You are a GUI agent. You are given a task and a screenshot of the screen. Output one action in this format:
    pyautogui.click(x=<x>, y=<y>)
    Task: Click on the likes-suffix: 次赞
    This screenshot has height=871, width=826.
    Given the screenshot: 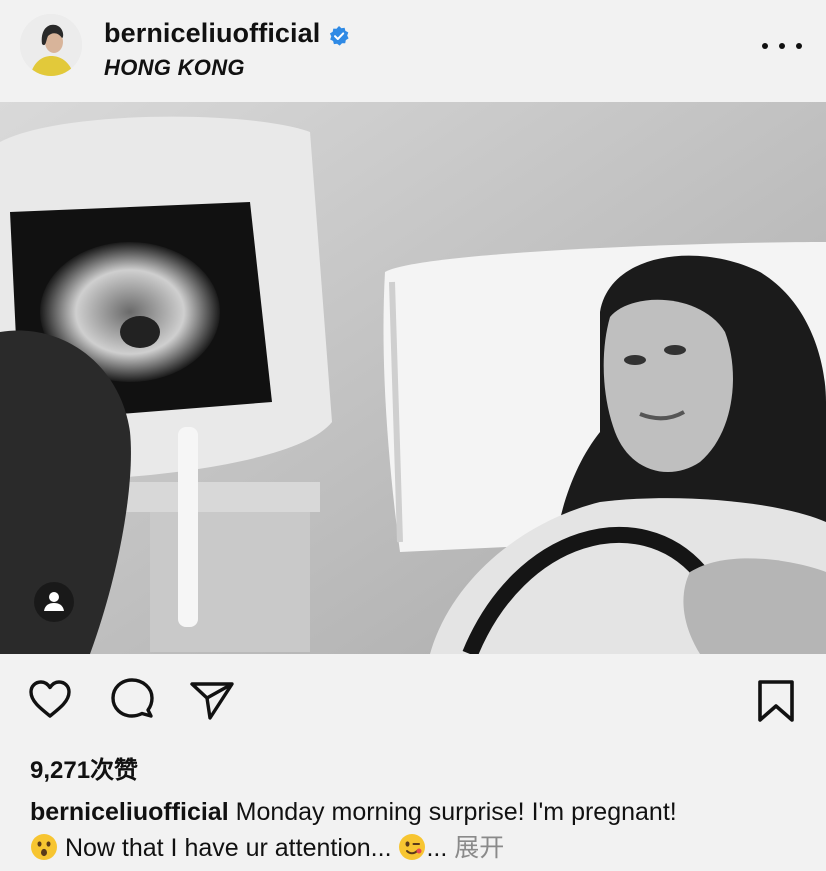 What is the action you would take?
    pyautogui.click(x=114, y=770)
    